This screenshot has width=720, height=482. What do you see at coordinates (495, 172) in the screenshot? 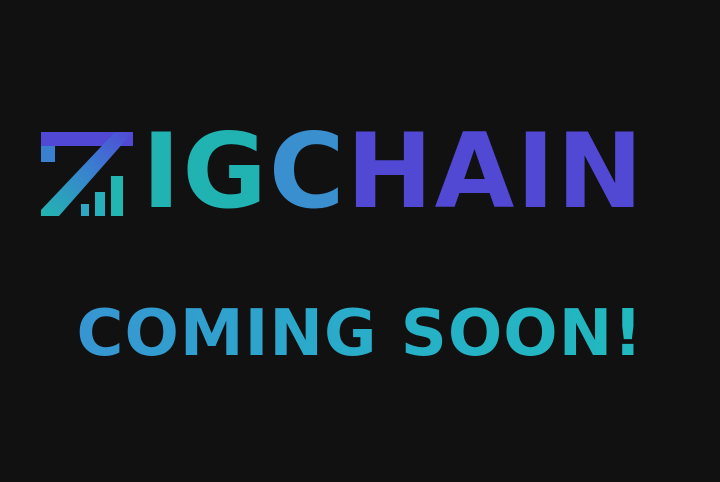
I see `brand-name-part-3: HAIN` at bounding box center [495, 172].